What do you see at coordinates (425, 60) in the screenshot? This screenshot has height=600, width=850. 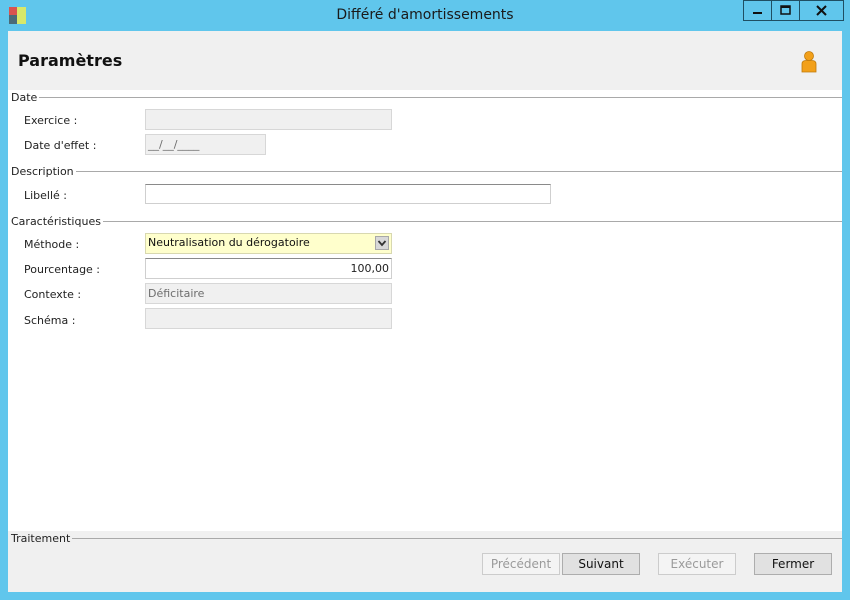 I see `header-panel: Paramètres` at bounding box center [425, 60].